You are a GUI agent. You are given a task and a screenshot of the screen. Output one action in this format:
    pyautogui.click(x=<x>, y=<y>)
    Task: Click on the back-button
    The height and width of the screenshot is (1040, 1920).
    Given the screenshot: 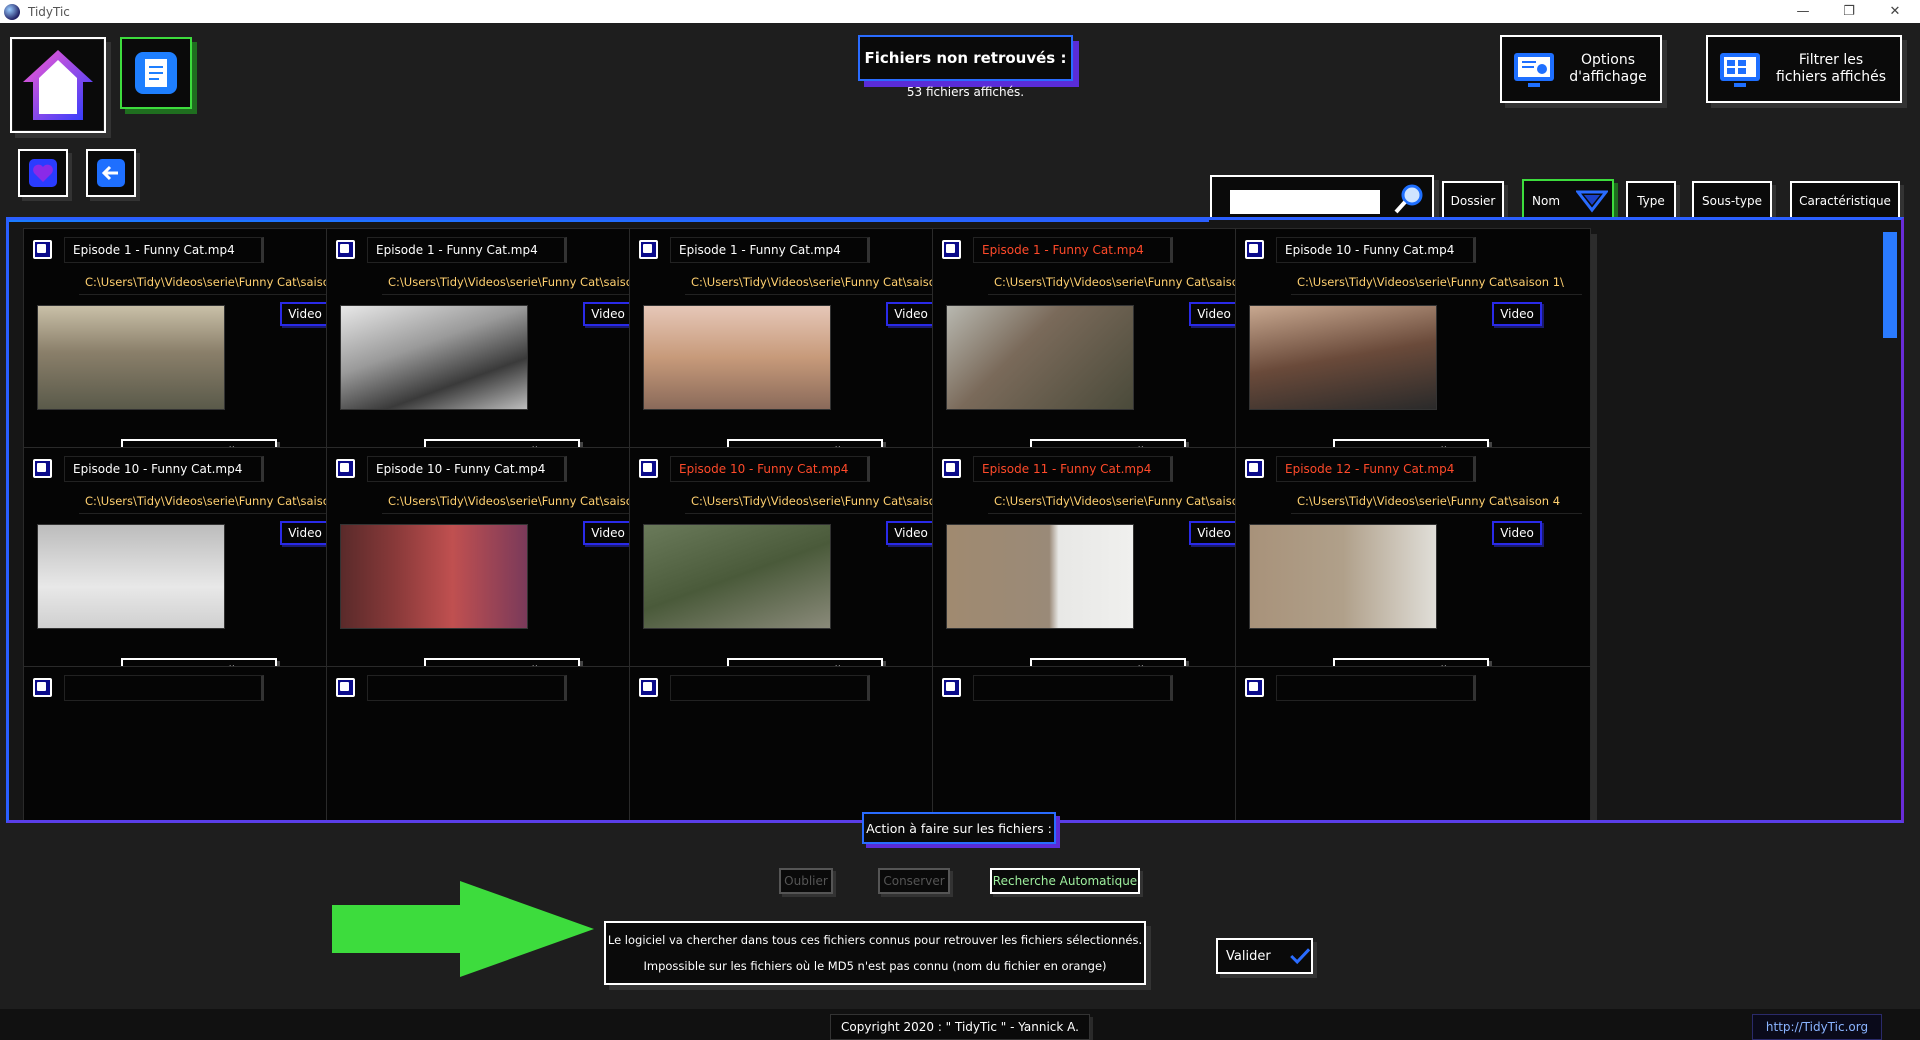 What is the action you would take?
    pyautogui.click(x=111, y=173)
    